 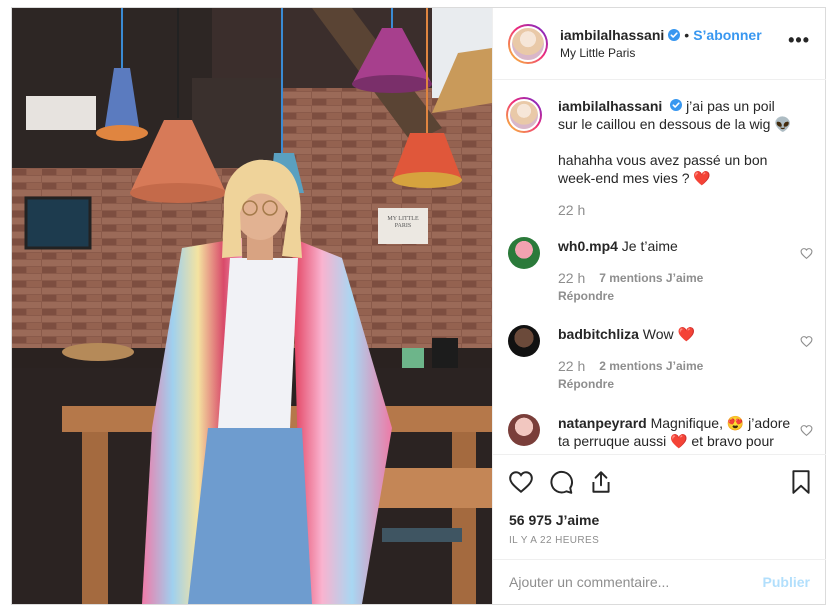 I want to click on comment-input, so click(x=629, y=582).